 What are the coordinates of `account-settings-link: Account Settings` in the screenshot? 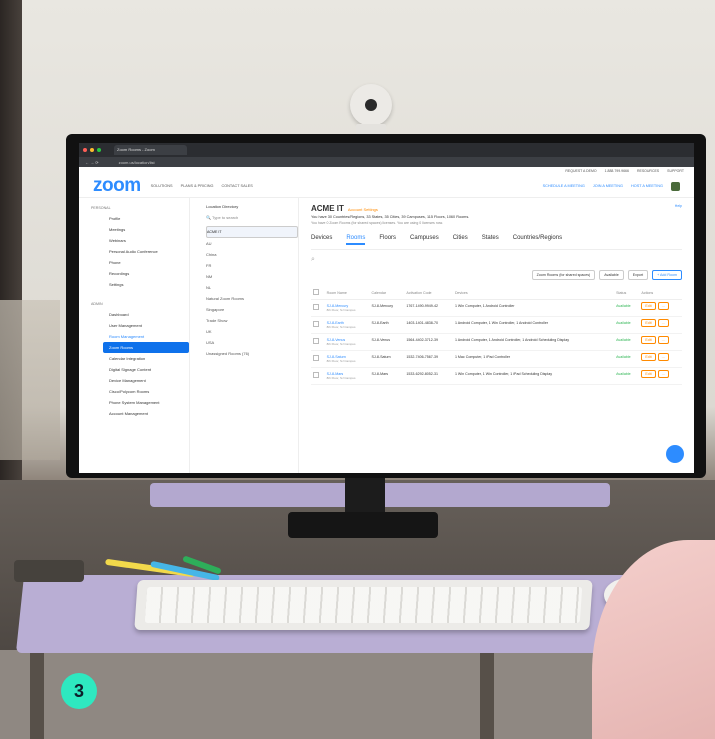 It's located at (363, 209).